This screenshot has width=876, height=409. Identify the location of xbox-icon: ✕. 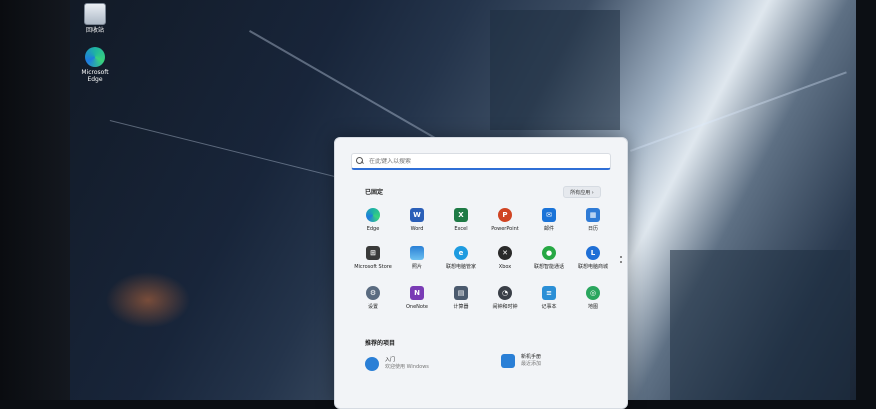
(505, 253).